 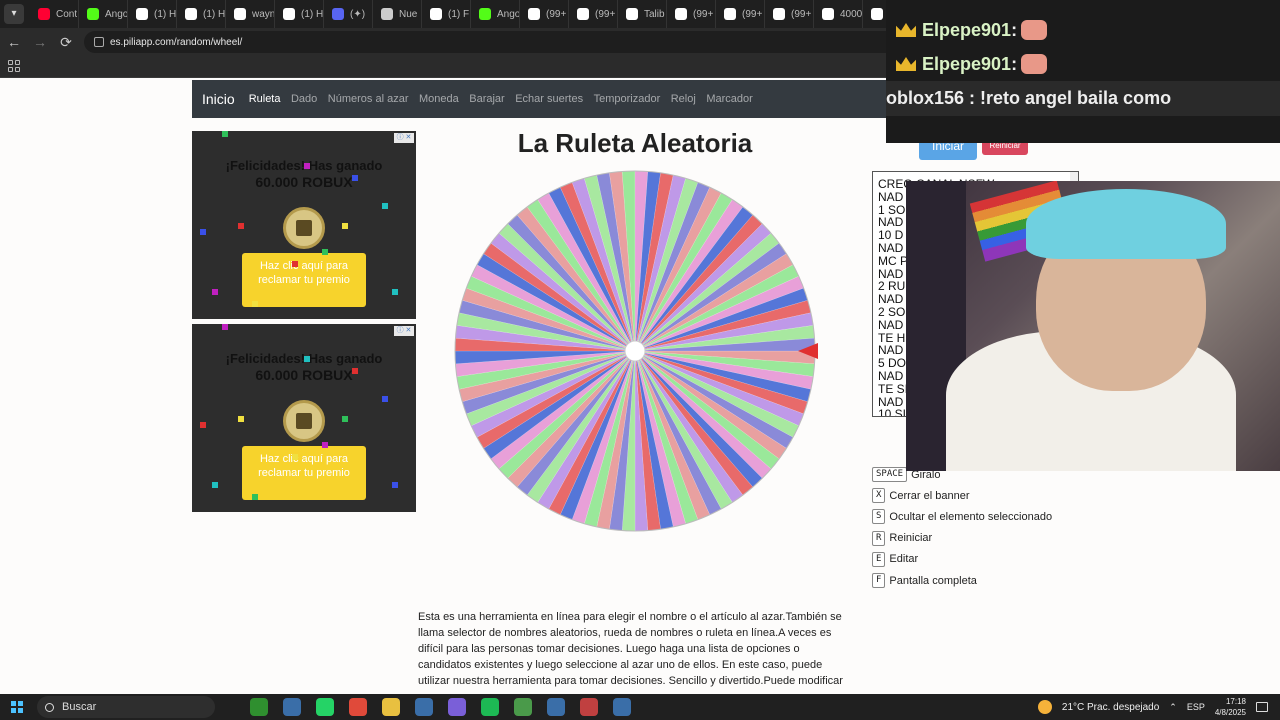 I want to click on nav-link-ruleta: Ruleta, so click(x=265, y=99).